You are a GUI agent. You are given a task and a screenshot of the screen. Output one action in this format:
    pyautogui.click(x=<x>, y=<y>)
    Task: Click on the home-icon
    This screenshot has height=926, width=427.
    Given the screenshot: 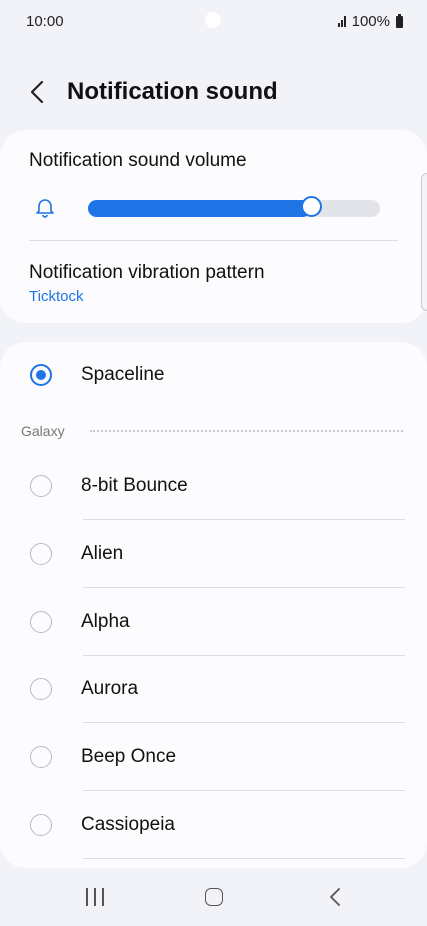 What is the action you would take?
    pyautogui.click(x=214, y=897)
    